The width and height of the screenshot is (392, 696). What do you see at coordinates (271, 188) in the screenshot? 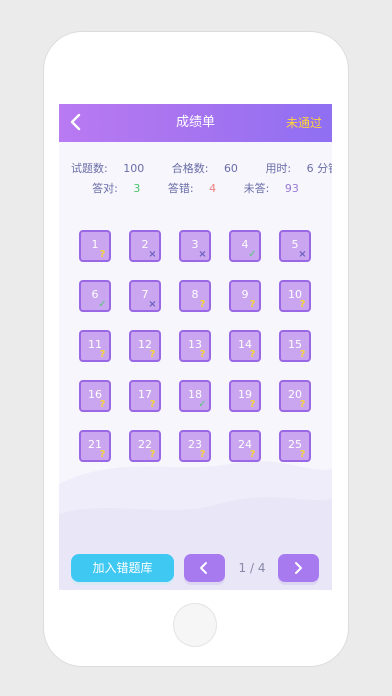
I see `unanswered-stat: 未答: 93` at bounding box center [271, 188].